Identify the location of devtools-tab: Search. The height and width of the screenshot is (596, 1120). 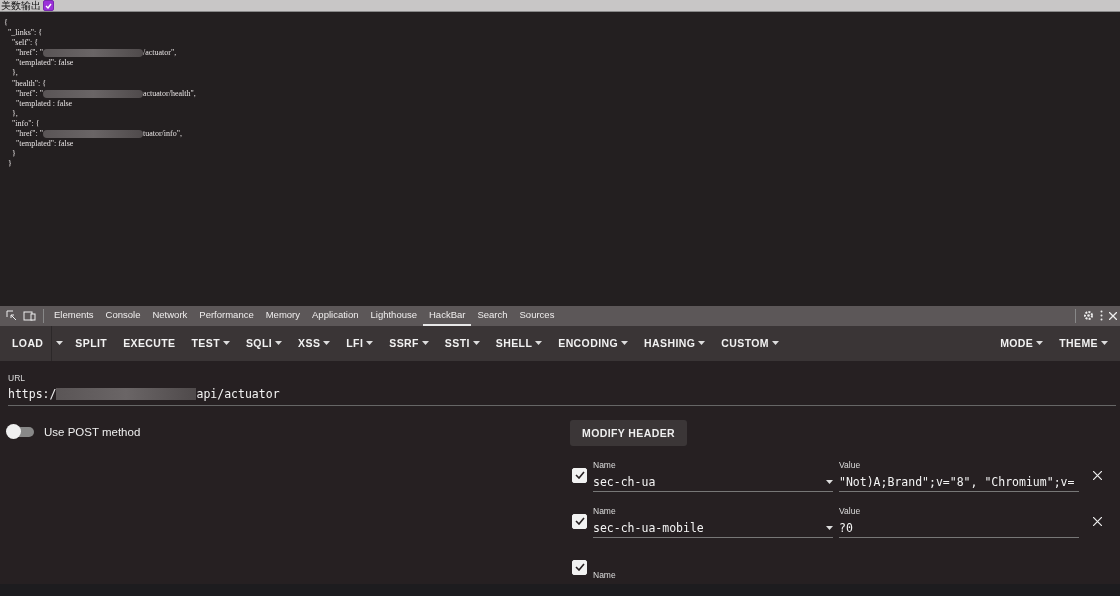
(492, 315).